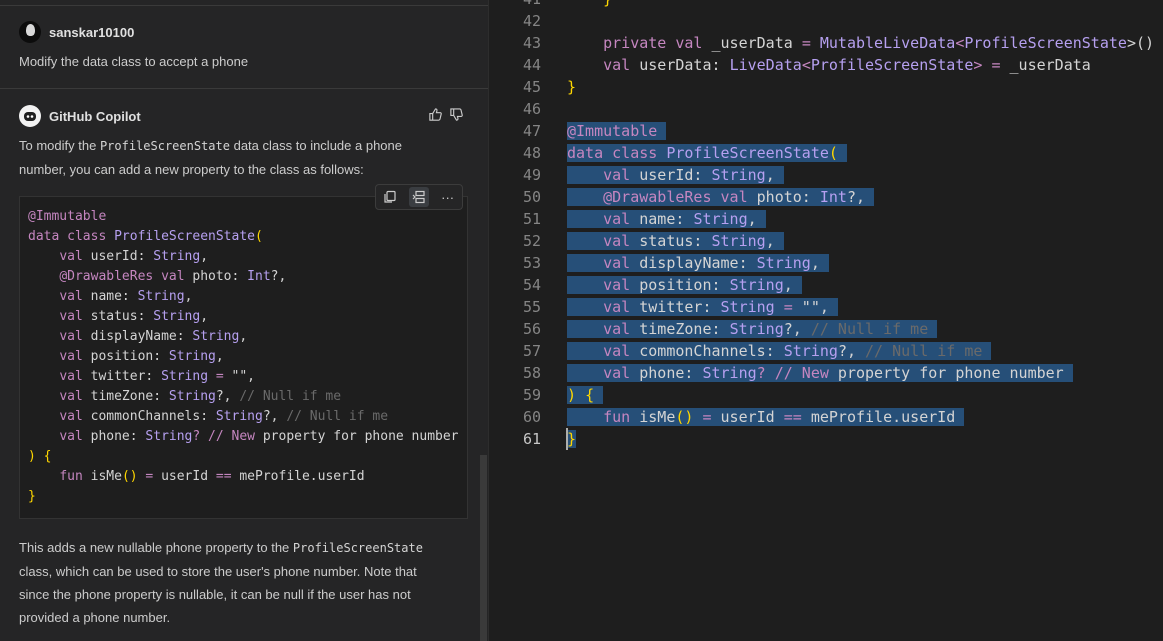 This screenshot has height=641, width=1163. I want to click on line-number: 53, so click(531, 263).